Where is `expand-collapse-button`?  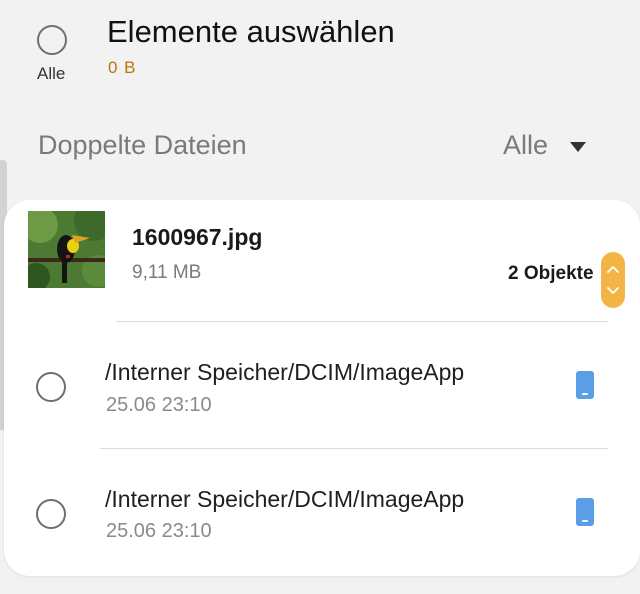
expand-collapse-button is located at coordinates (613, 280).